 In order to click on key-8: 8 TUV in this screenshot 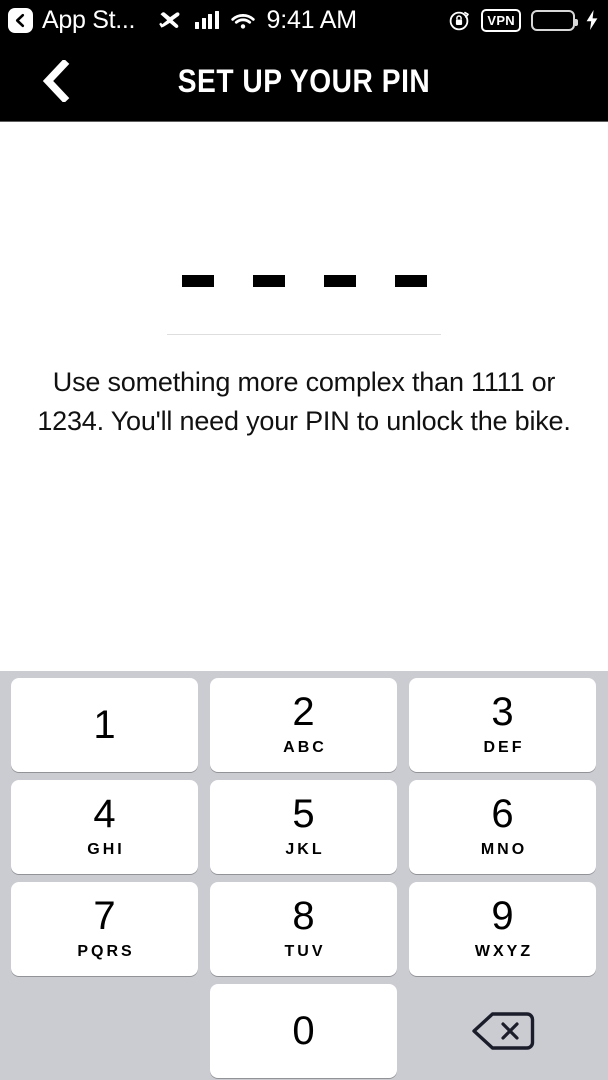, I will do `click(303, 929)`.